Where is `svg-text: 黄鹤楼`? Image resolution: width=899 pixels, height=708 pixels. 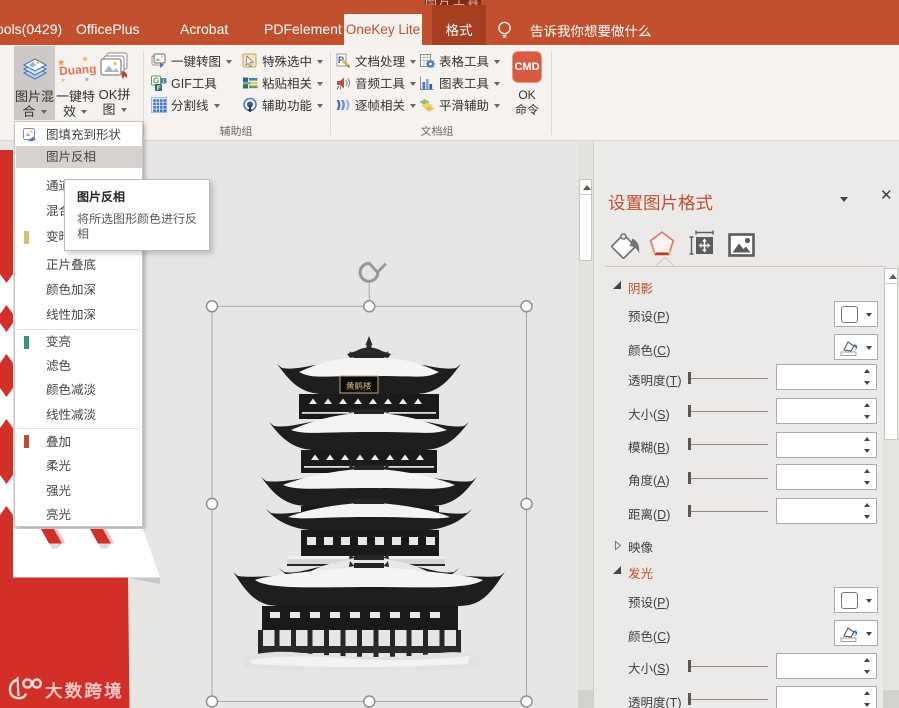 svg-text: 黄鹤楼 is located at coordinates (359, 386).